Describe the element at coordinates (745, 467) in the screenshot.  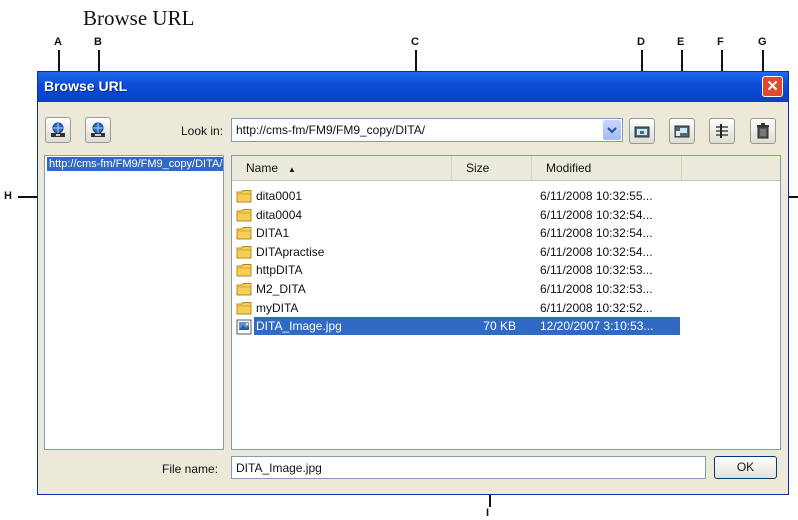
I see `ok-button: OK` at that location.